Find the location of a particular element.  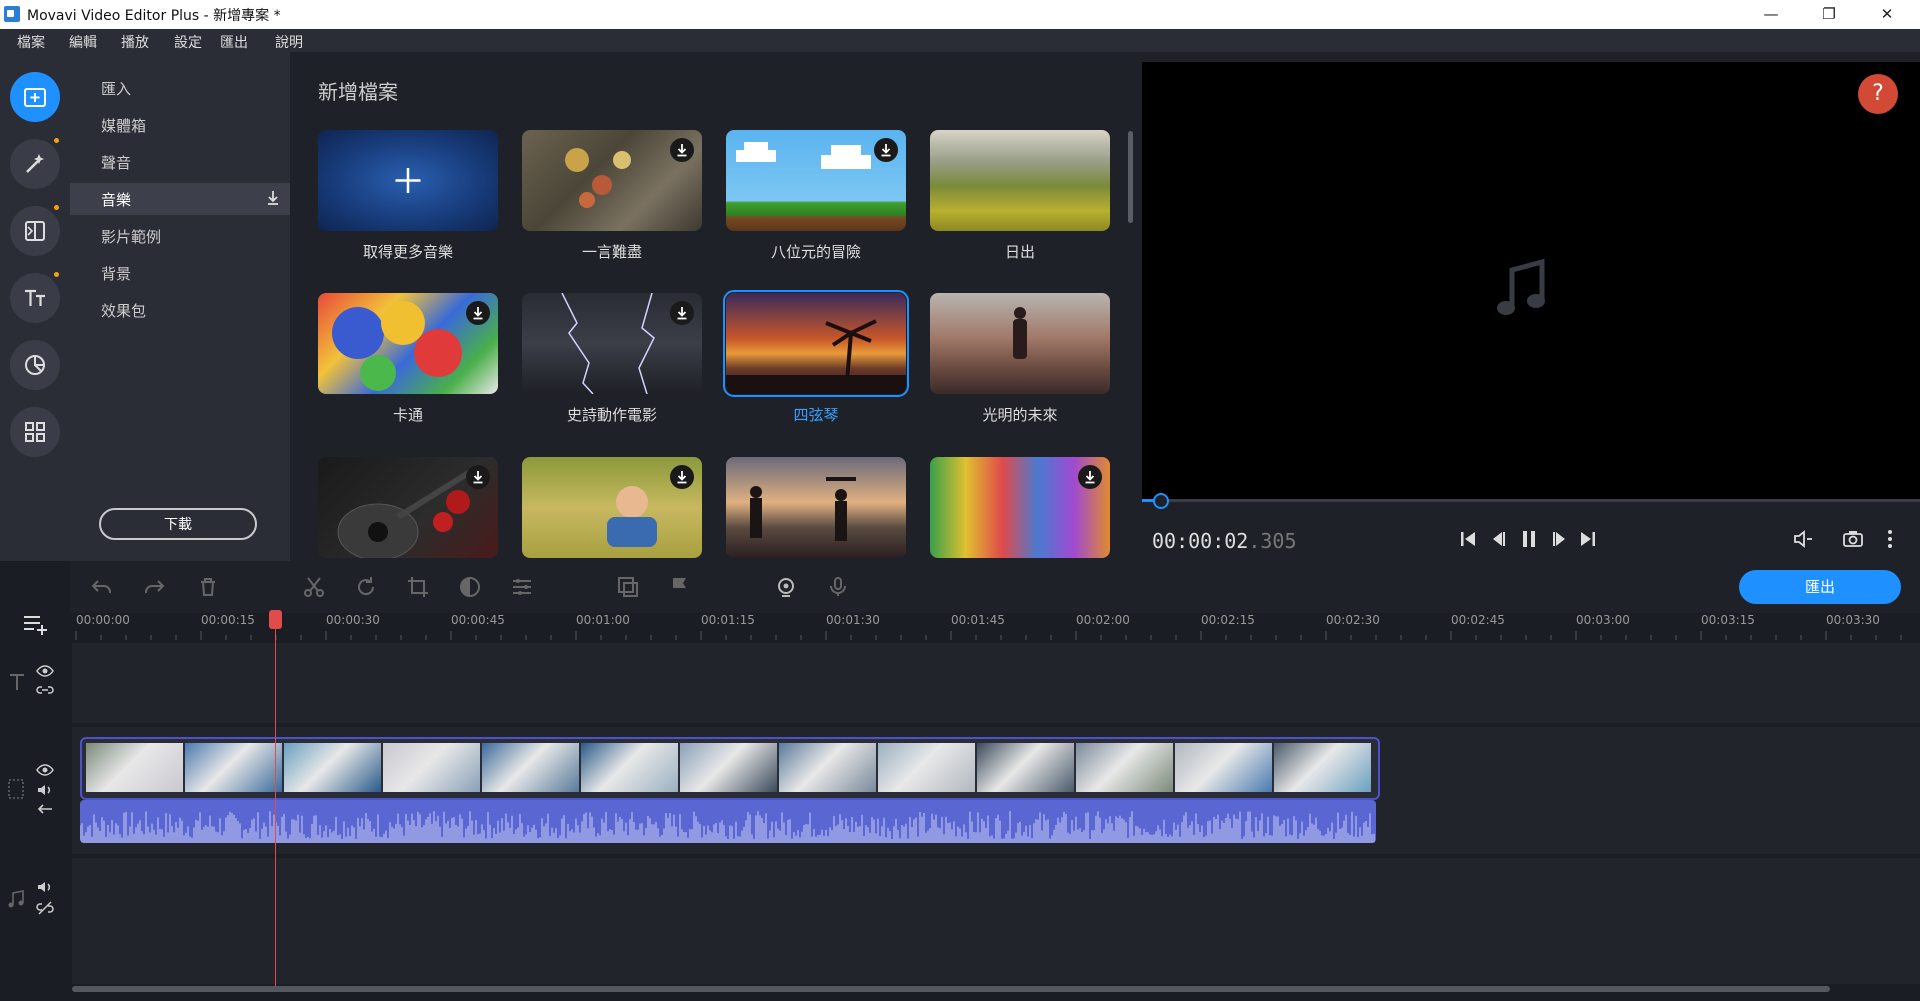

arrow-left-icon is located at coordinates (45, 809).